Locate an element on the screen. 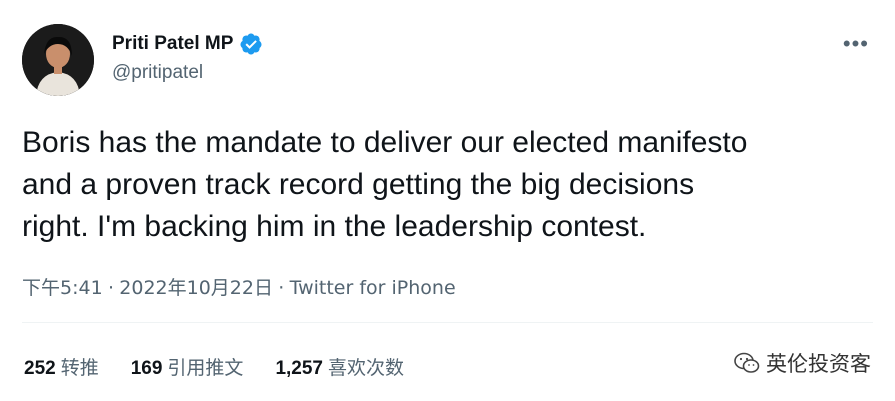 The image size is (895, 401). tweet-time: 下午5:41 is located at coordinates (62, 288).